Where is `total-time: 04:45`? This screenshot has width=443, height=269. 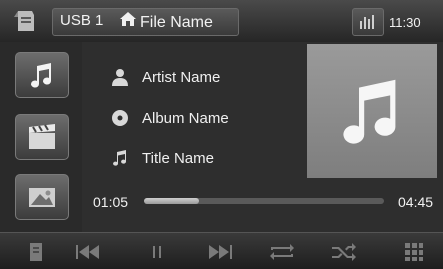 total-time: 04:45 is located at coordinates (416, 202).